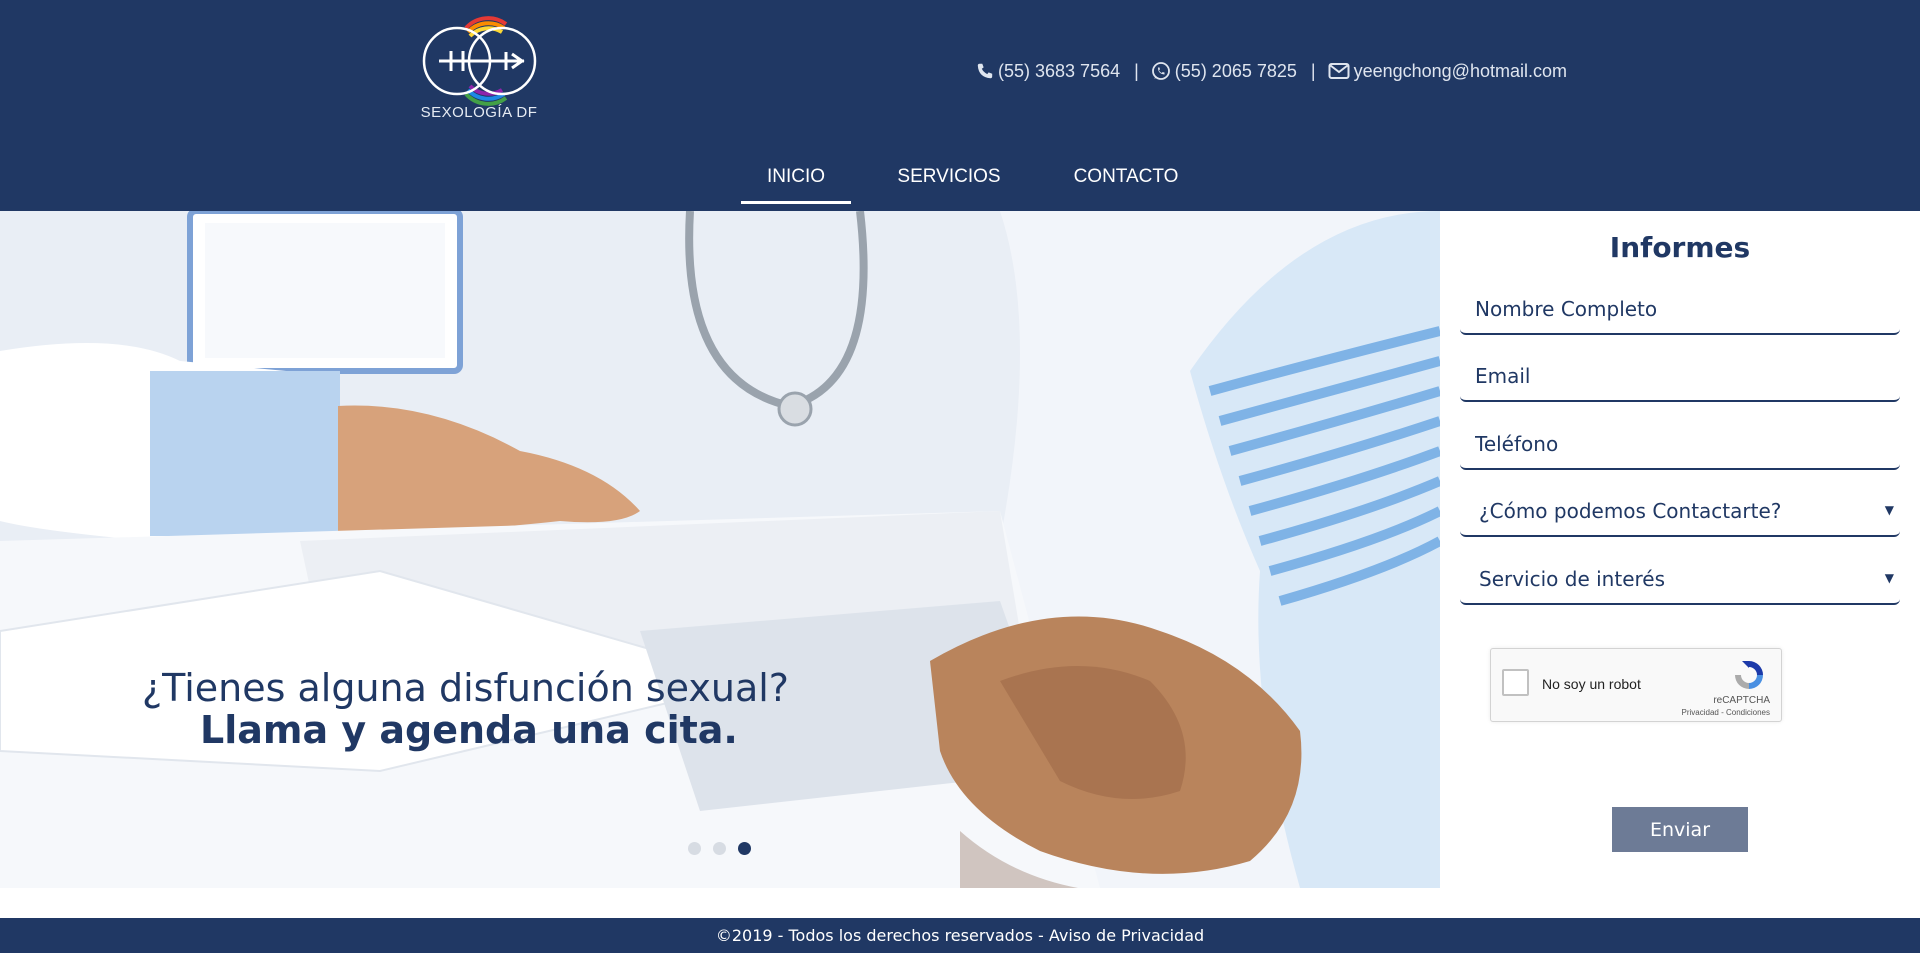 This screenshot has height=953, width=1920. I want to click on form-title: Informes, so click(1680, 247).